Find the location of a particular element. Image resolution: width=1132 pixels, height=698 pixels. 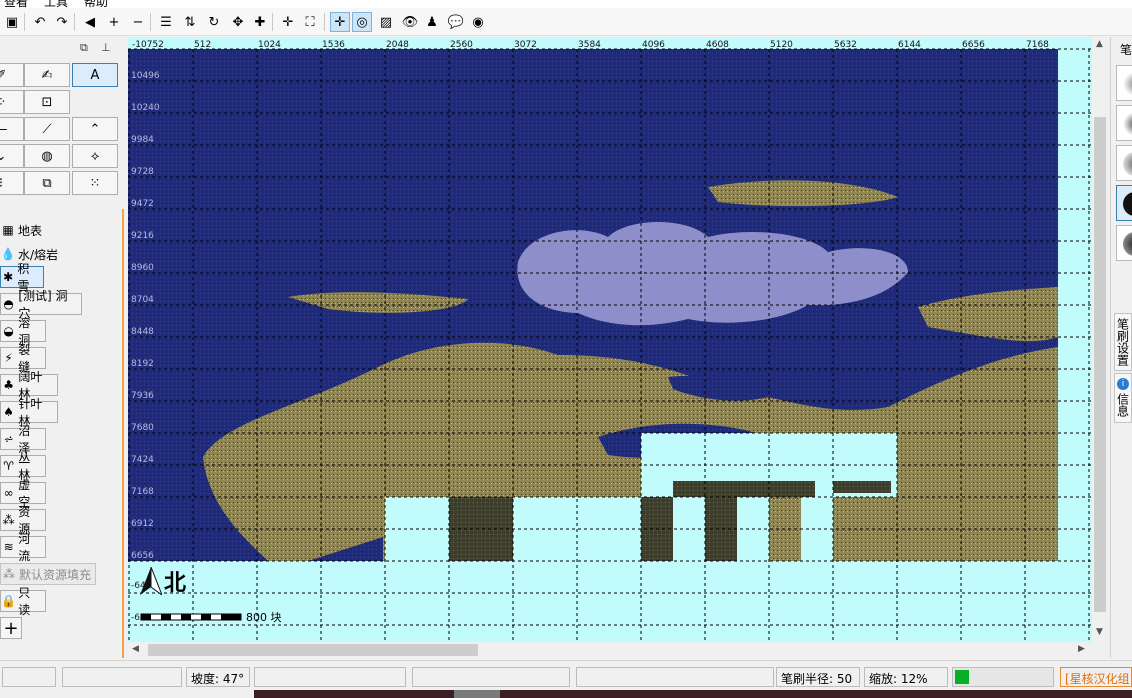

layer-default-fill: ⁂ 默认资源填充 is located at coordinates (48, 574).